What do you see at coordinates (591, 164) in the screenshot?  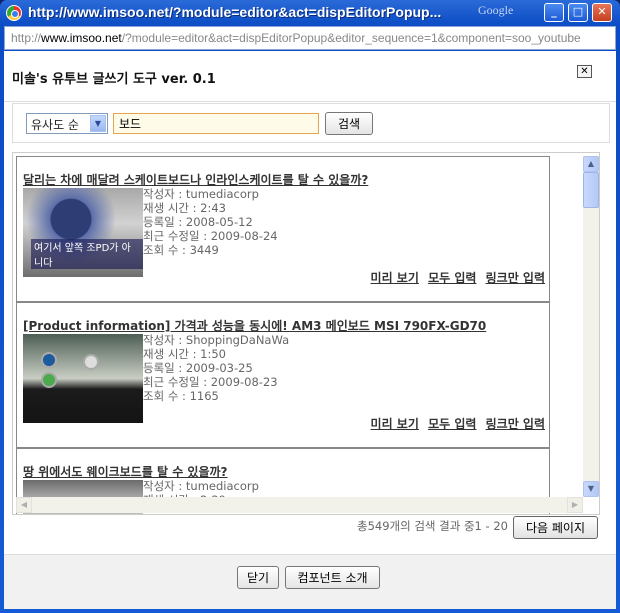 I see `scroll-up-icon: ▲` at bounding box center [591, 164].